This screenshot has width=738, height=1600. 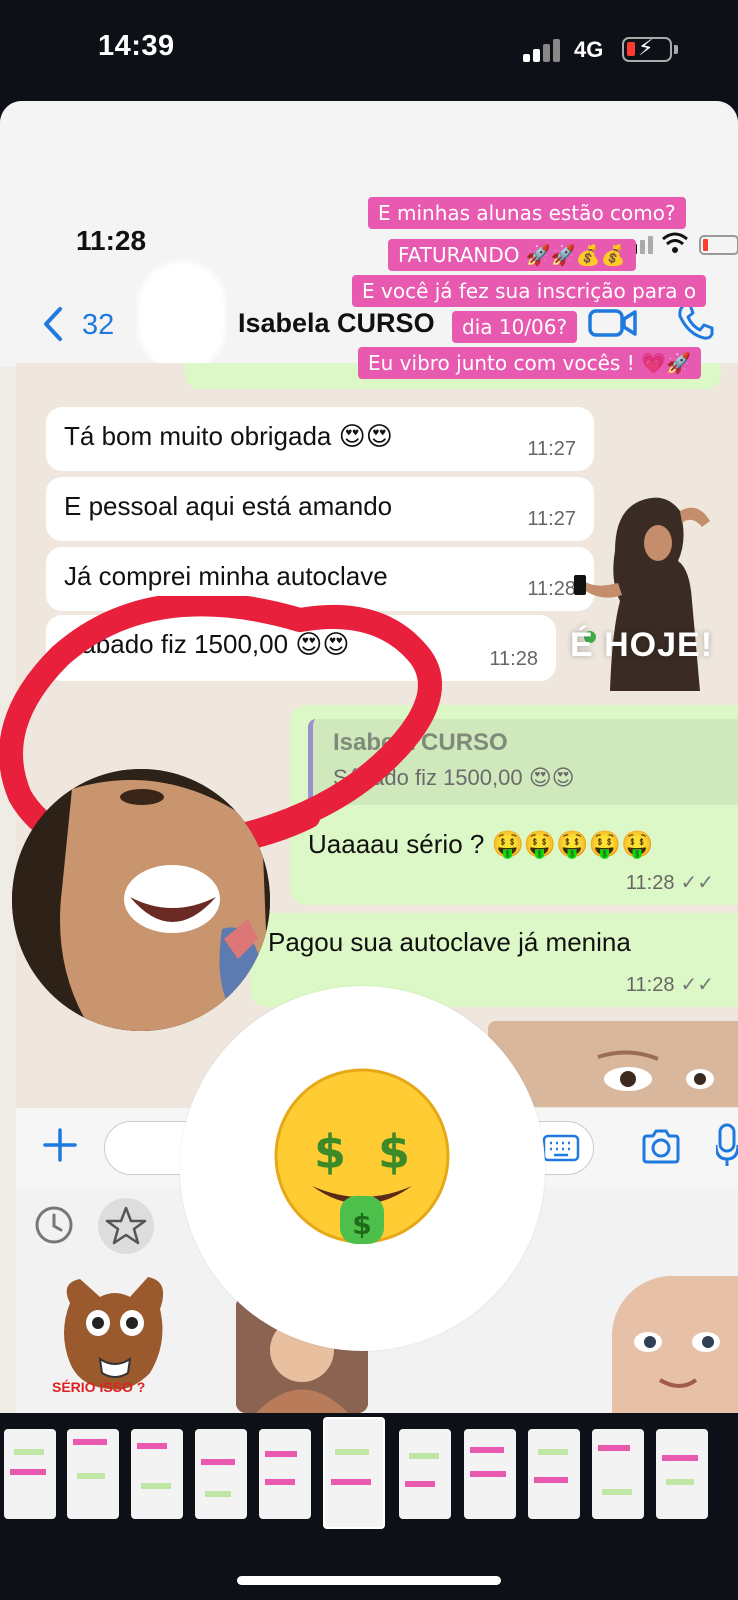 What do you see at coordinates (228, 436) in the screenshot?
I see `message-text: Tá bom muito obrigada 😍😍` at bounding box center [228, 436].